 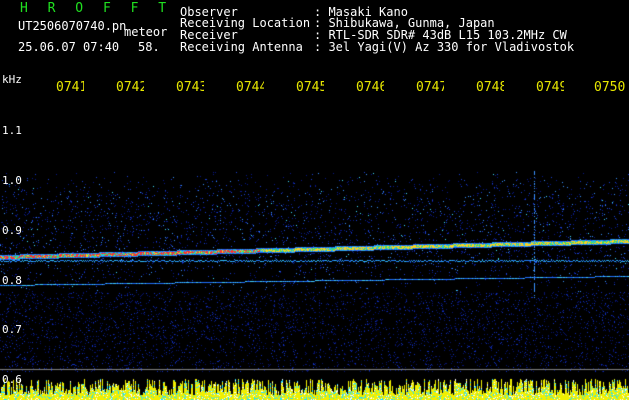 What do you see at coordinates (310, 87) in the screenshot?
I see `time-tick: 0745` at bounding box center [310, 87].